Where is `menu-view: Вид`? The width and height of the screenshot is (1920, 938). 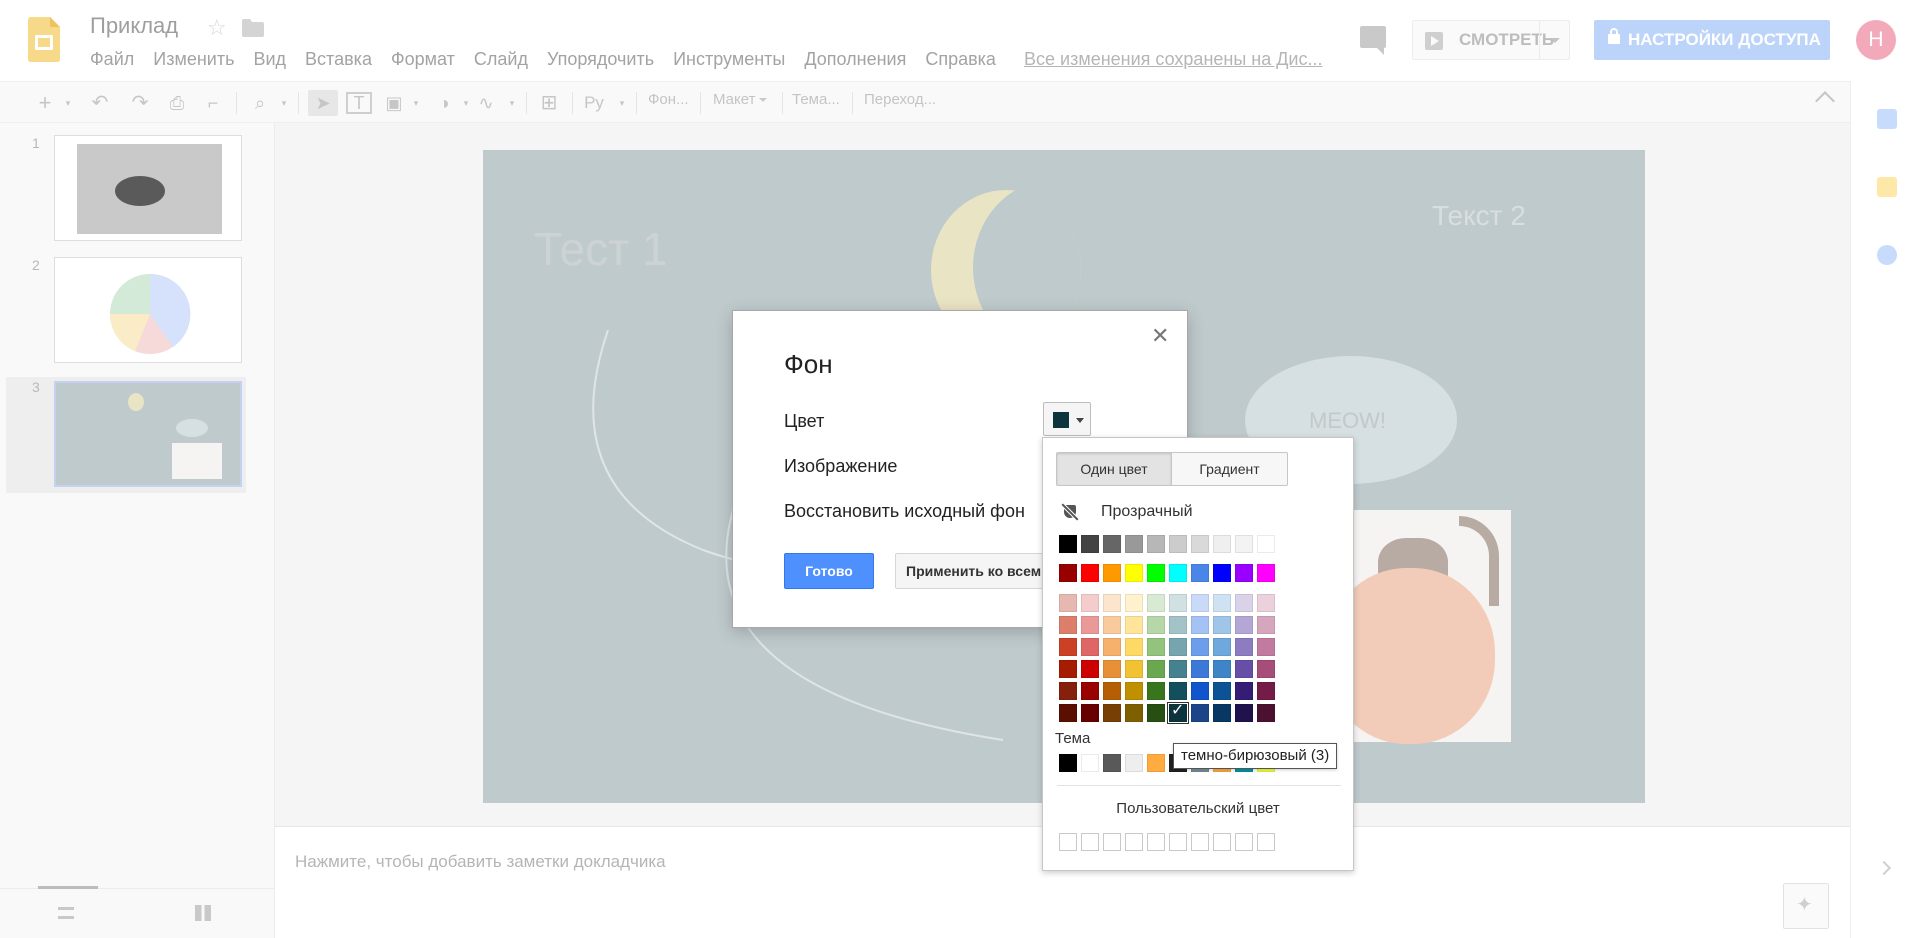 menu-view: Вид is located at coordinates (269, 59).